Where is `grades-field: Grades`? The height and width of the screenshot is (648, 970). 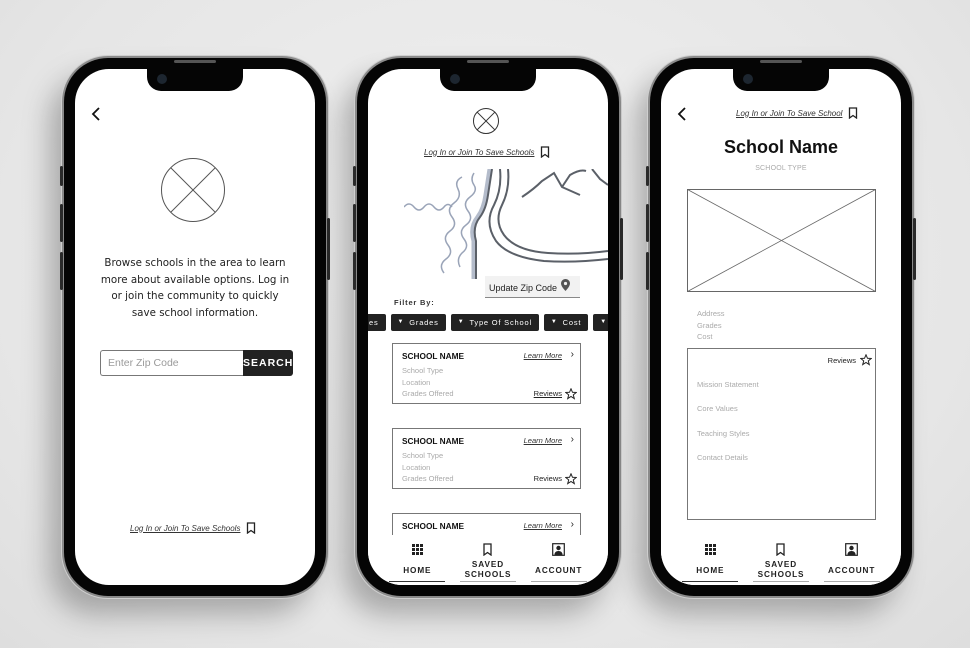
grades-field: Grades is located at coordinates (709, 325).